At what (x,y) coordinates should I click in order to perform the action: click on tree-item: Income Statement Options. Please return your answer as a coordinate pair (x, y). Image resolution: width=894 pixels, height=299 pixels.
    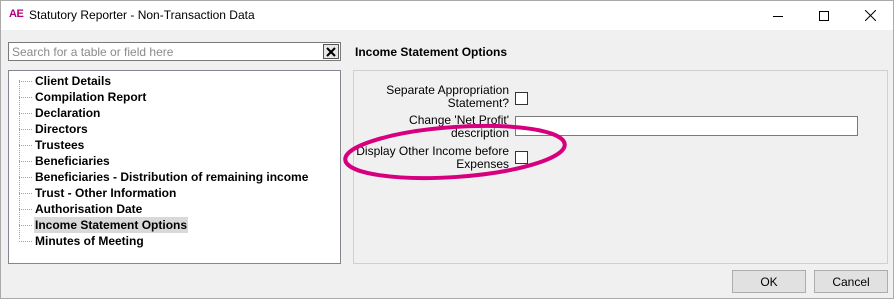
    Looking at the image, I should click on (174, 225).